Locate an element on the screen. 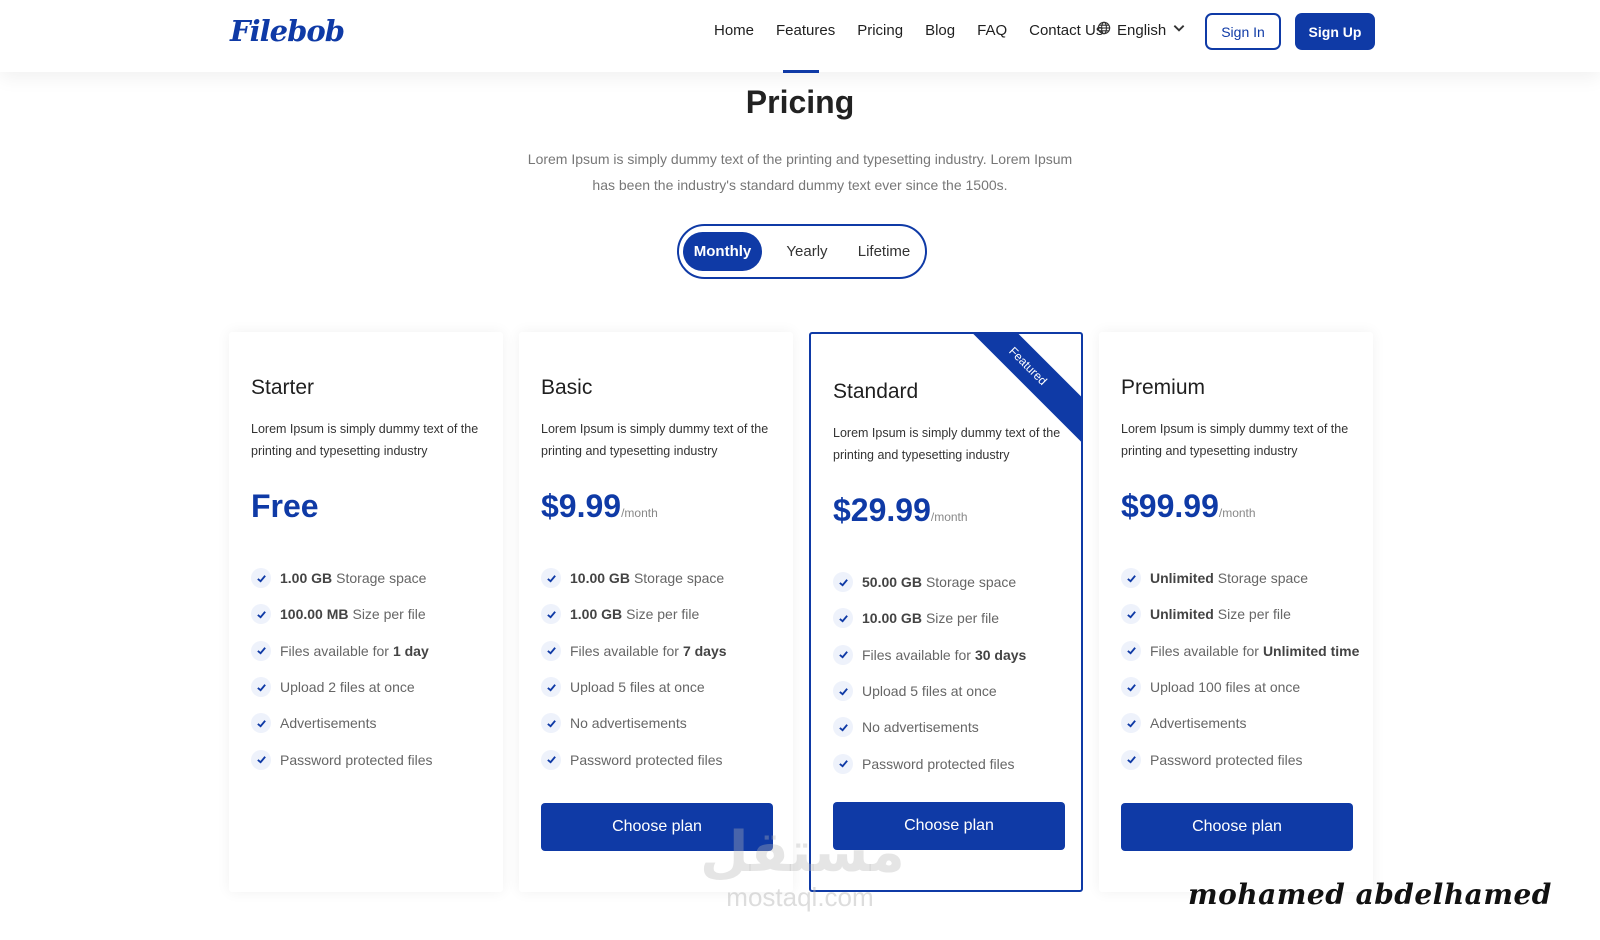  feature-item: Upload 2 files at once is located at coordinates (342, 687).